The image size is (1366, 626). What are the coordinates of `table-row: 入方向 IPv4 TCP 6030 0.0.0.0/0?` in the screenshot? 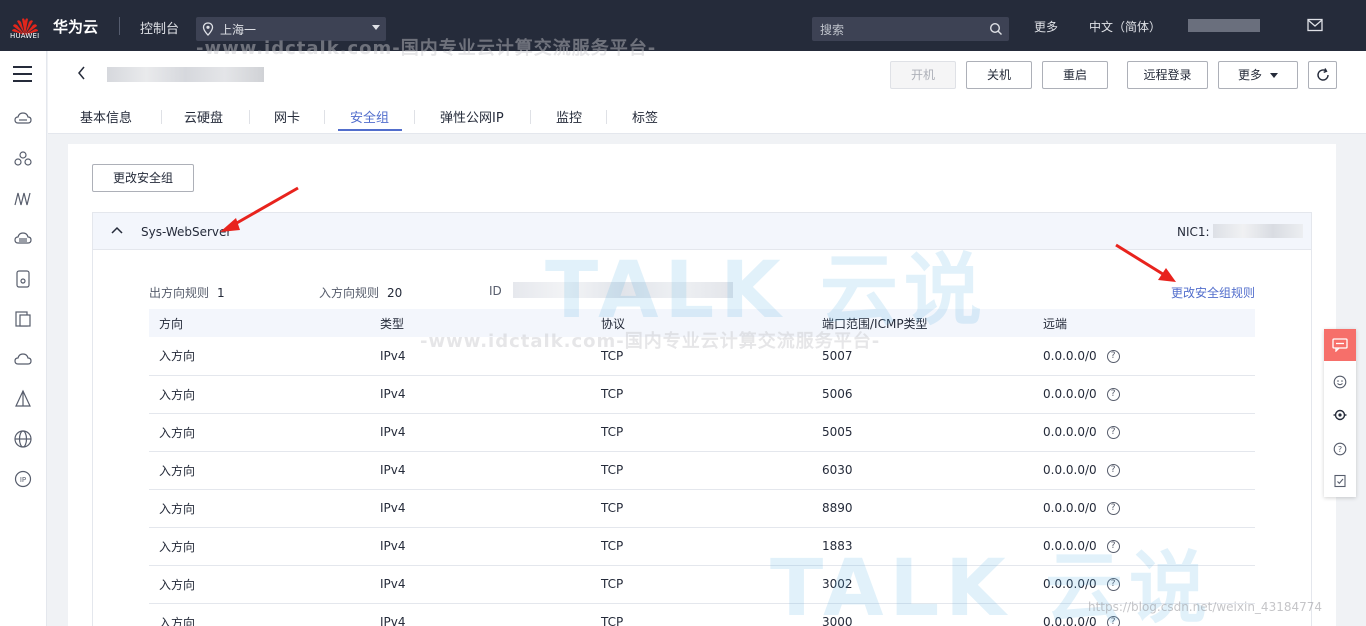 It's located at (702, 470).